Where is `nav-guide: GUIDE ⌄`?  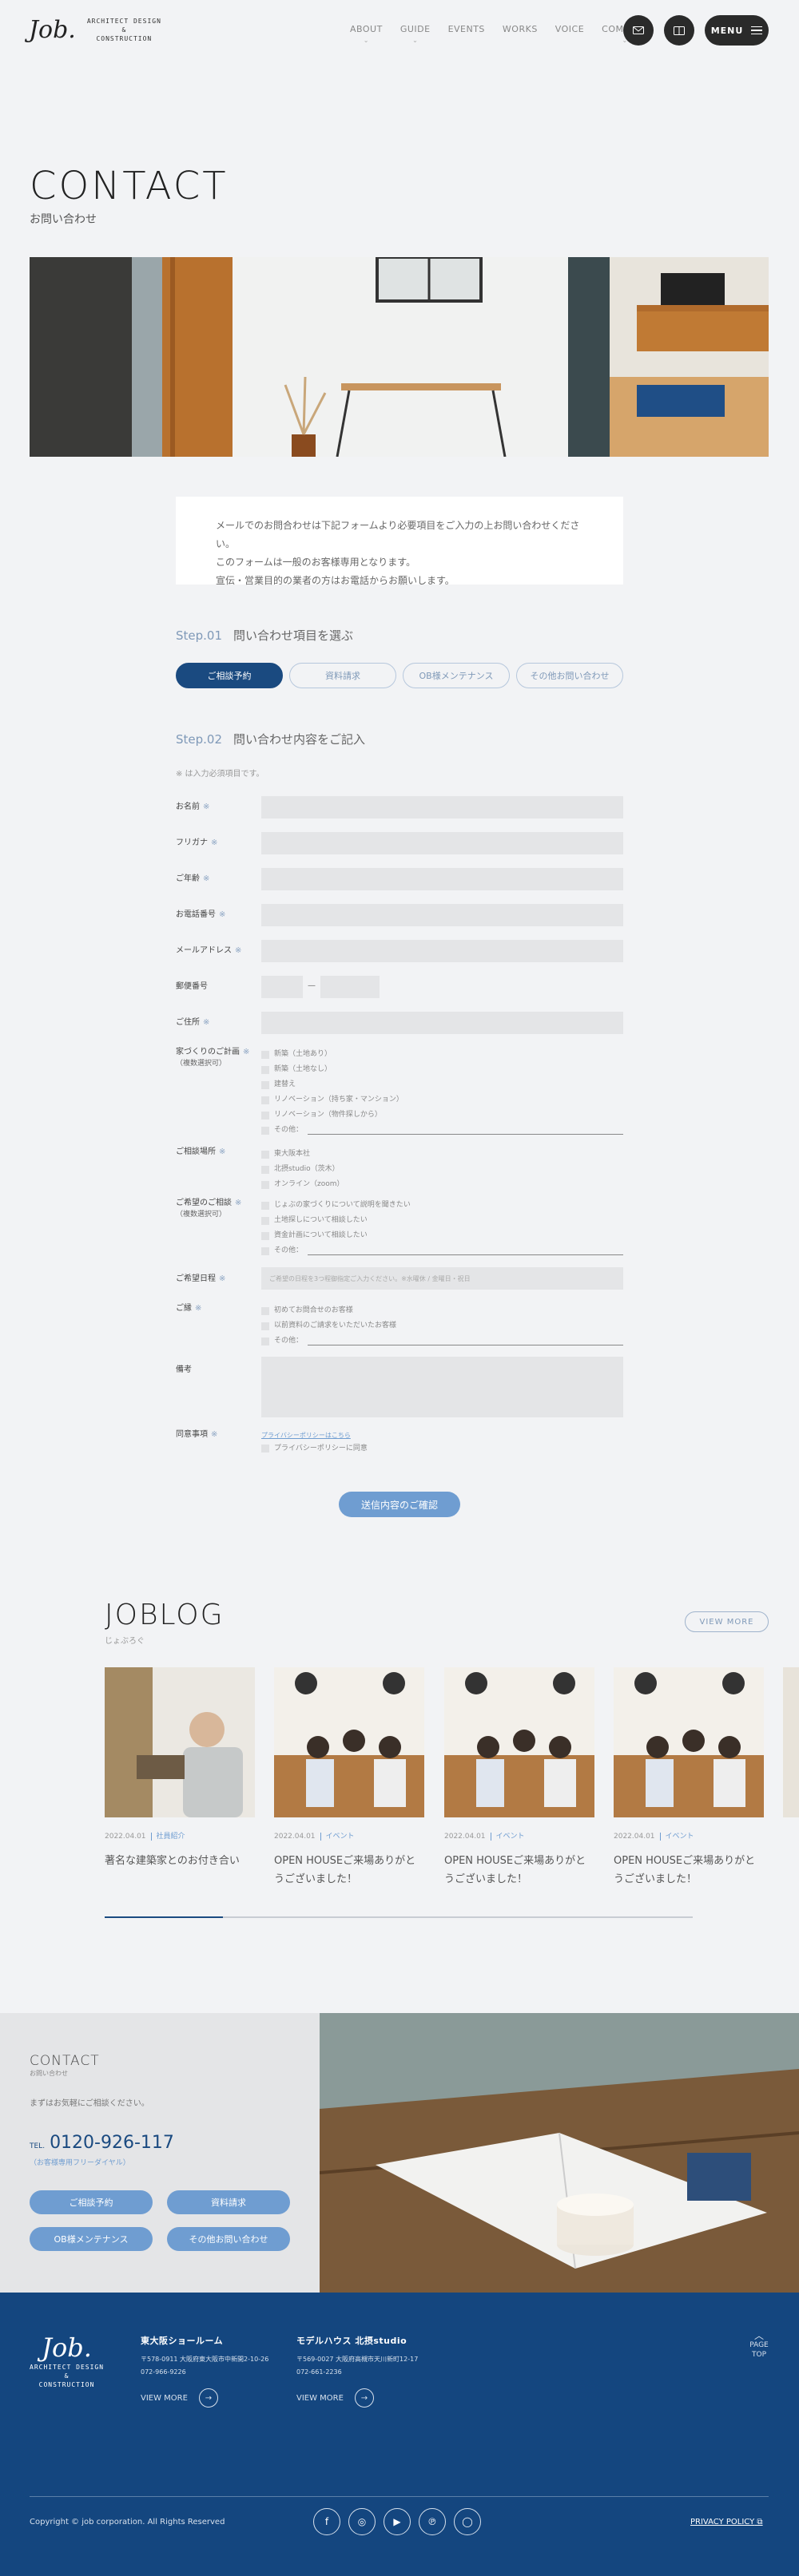 nav-guide: GUIDE ⌄ is located at coordinates (416, 34).